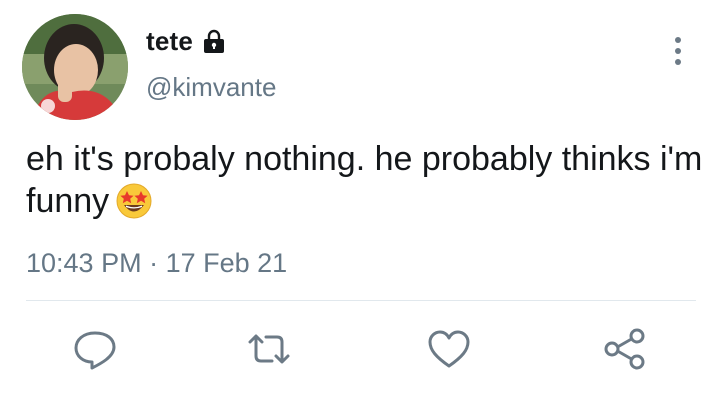 This screenshot has height=402, width=720. What do you see at coordinates (361, 300) in the screenshot?
I see `divider` at bounding box center [361, 300].